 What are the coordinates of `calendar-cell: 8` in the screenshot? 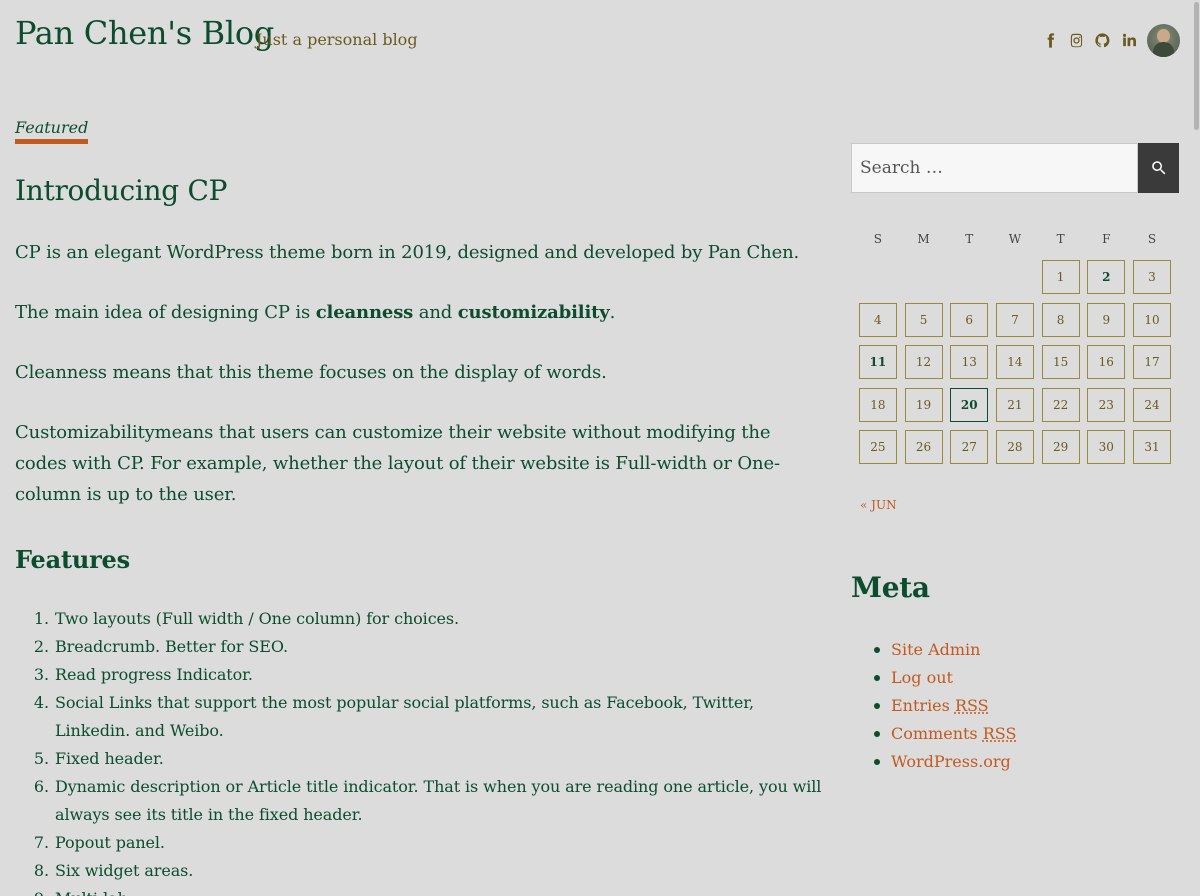 It's located at (1061, 320).